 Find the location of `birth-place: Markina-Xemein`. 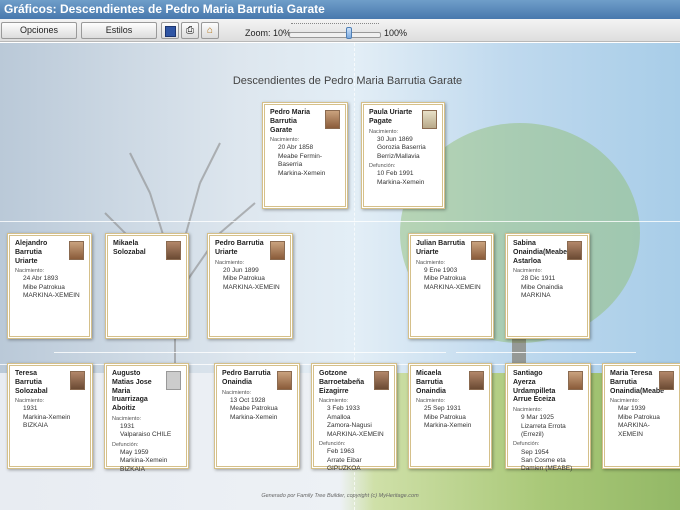

birth-place: Markina-Xemein is located at coordinates (47, 417).